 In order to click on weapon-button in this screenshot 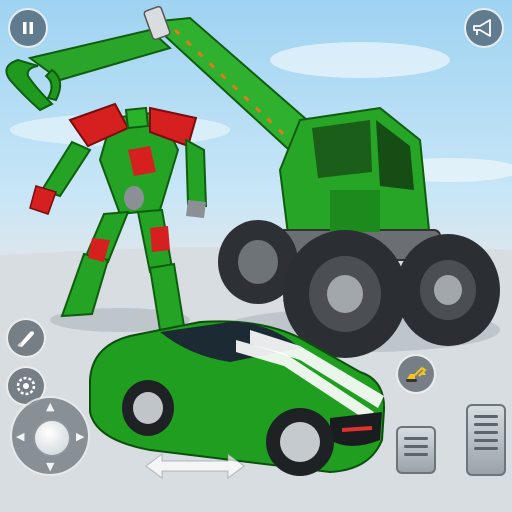, I will do `click(26, 338)`.